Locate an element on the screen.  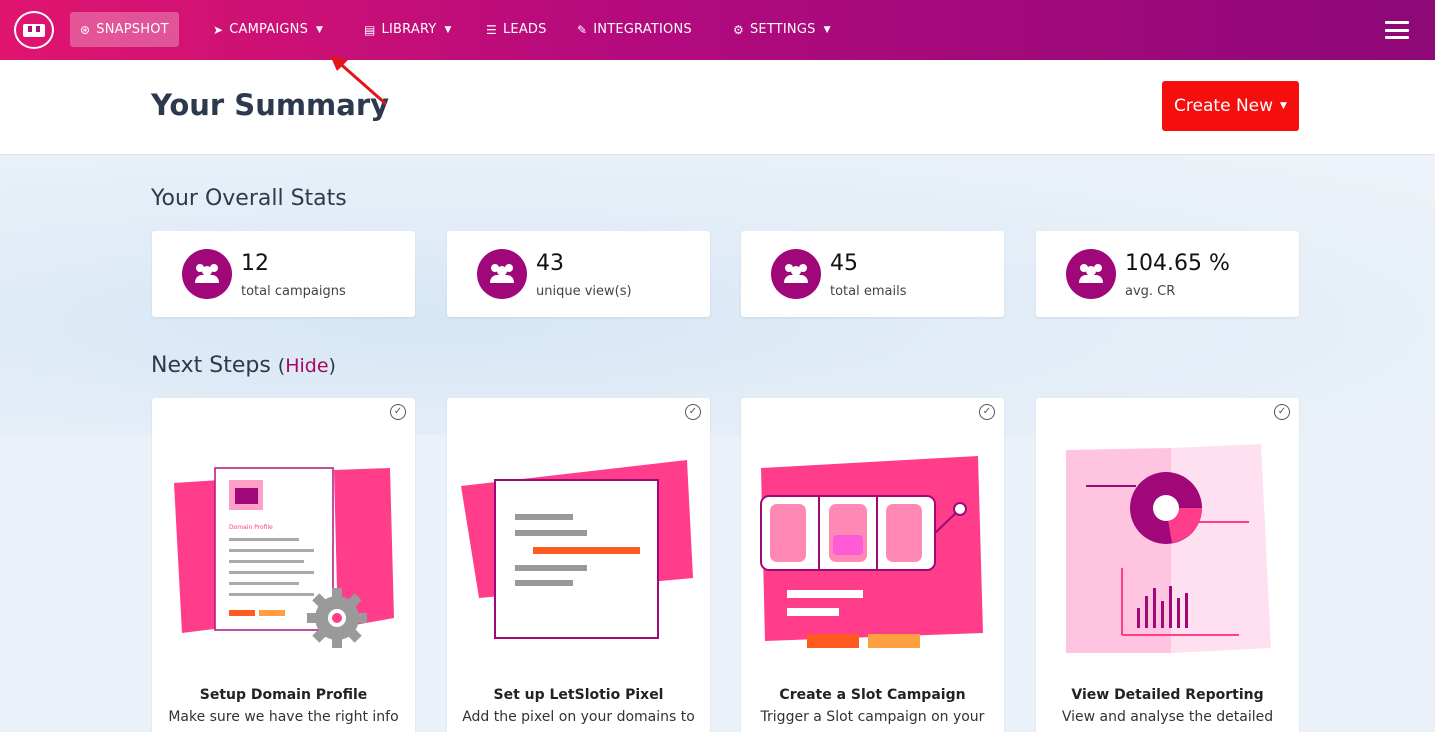
create-new-label: Create New is located at coordinates (1224, 106).